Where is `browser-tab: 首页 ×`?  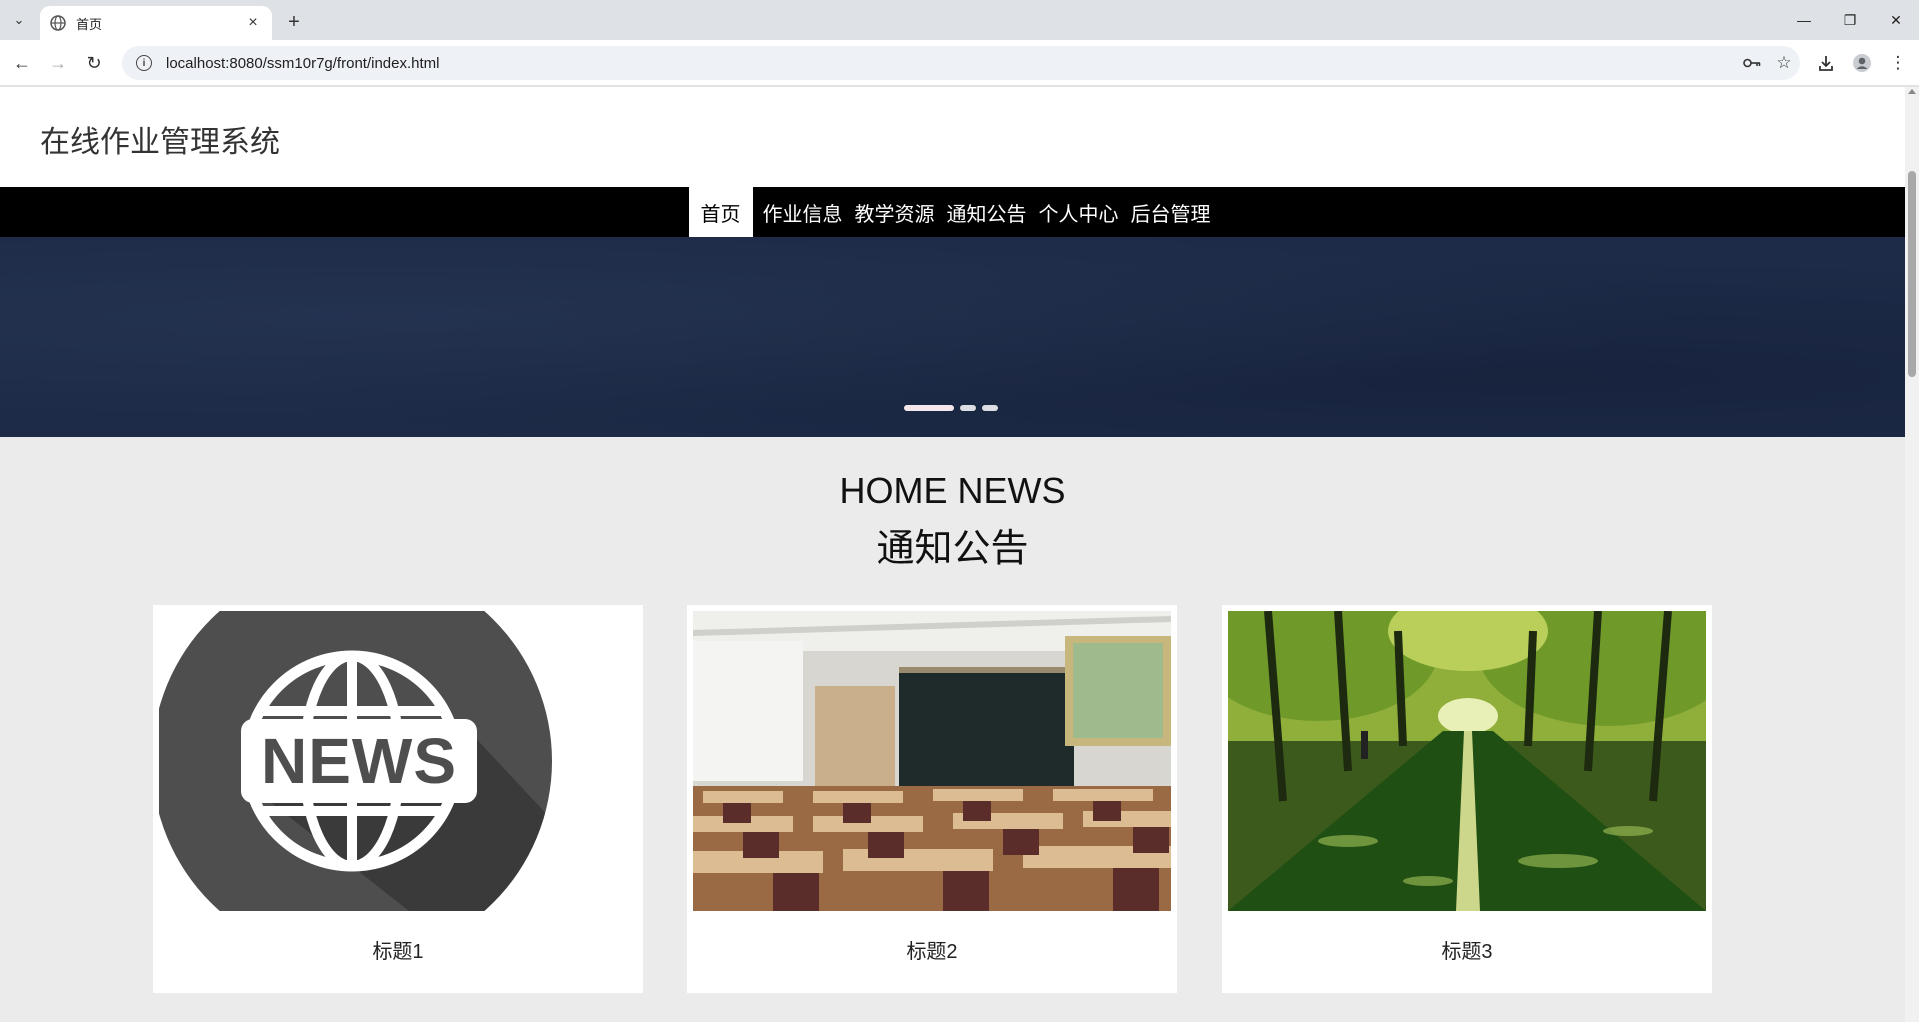 browser-tab: 首页 × is located at coordinates (156, 23).